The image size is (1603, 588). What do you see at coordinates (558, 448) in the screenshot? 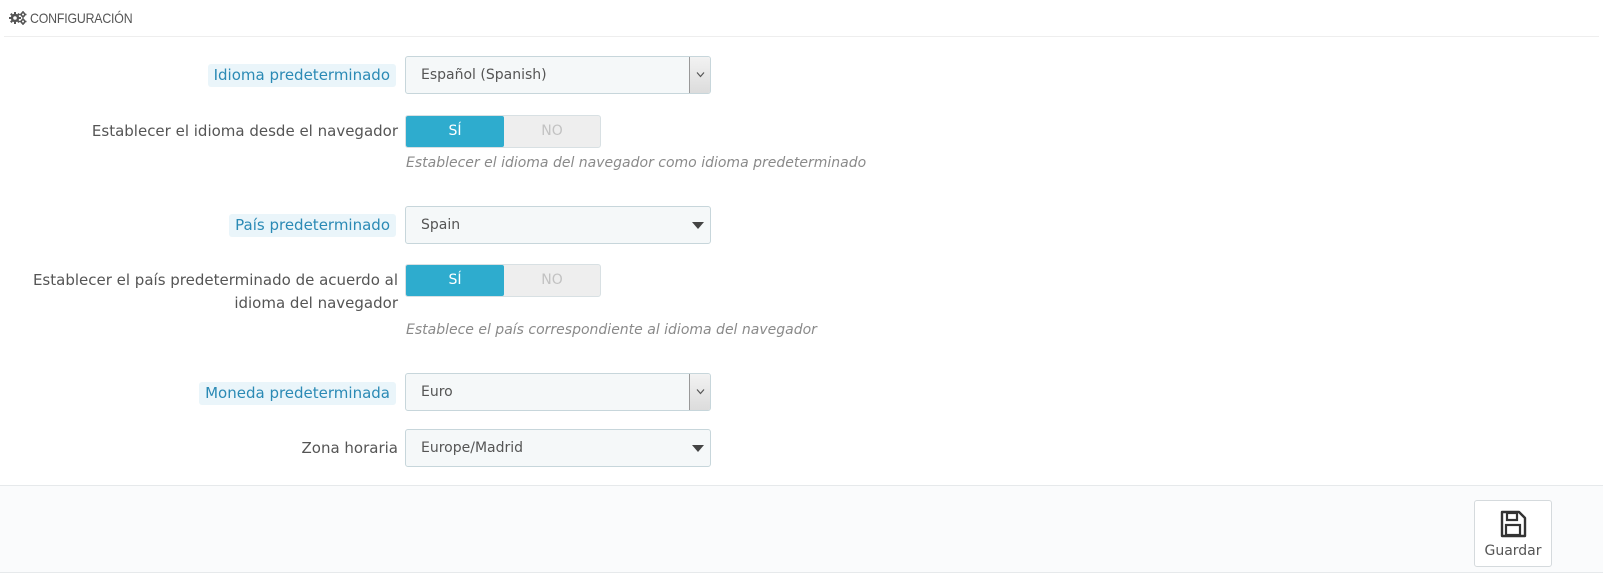
I see `timezone-select: Europe/Madrid` at bounding box center [558, 448].